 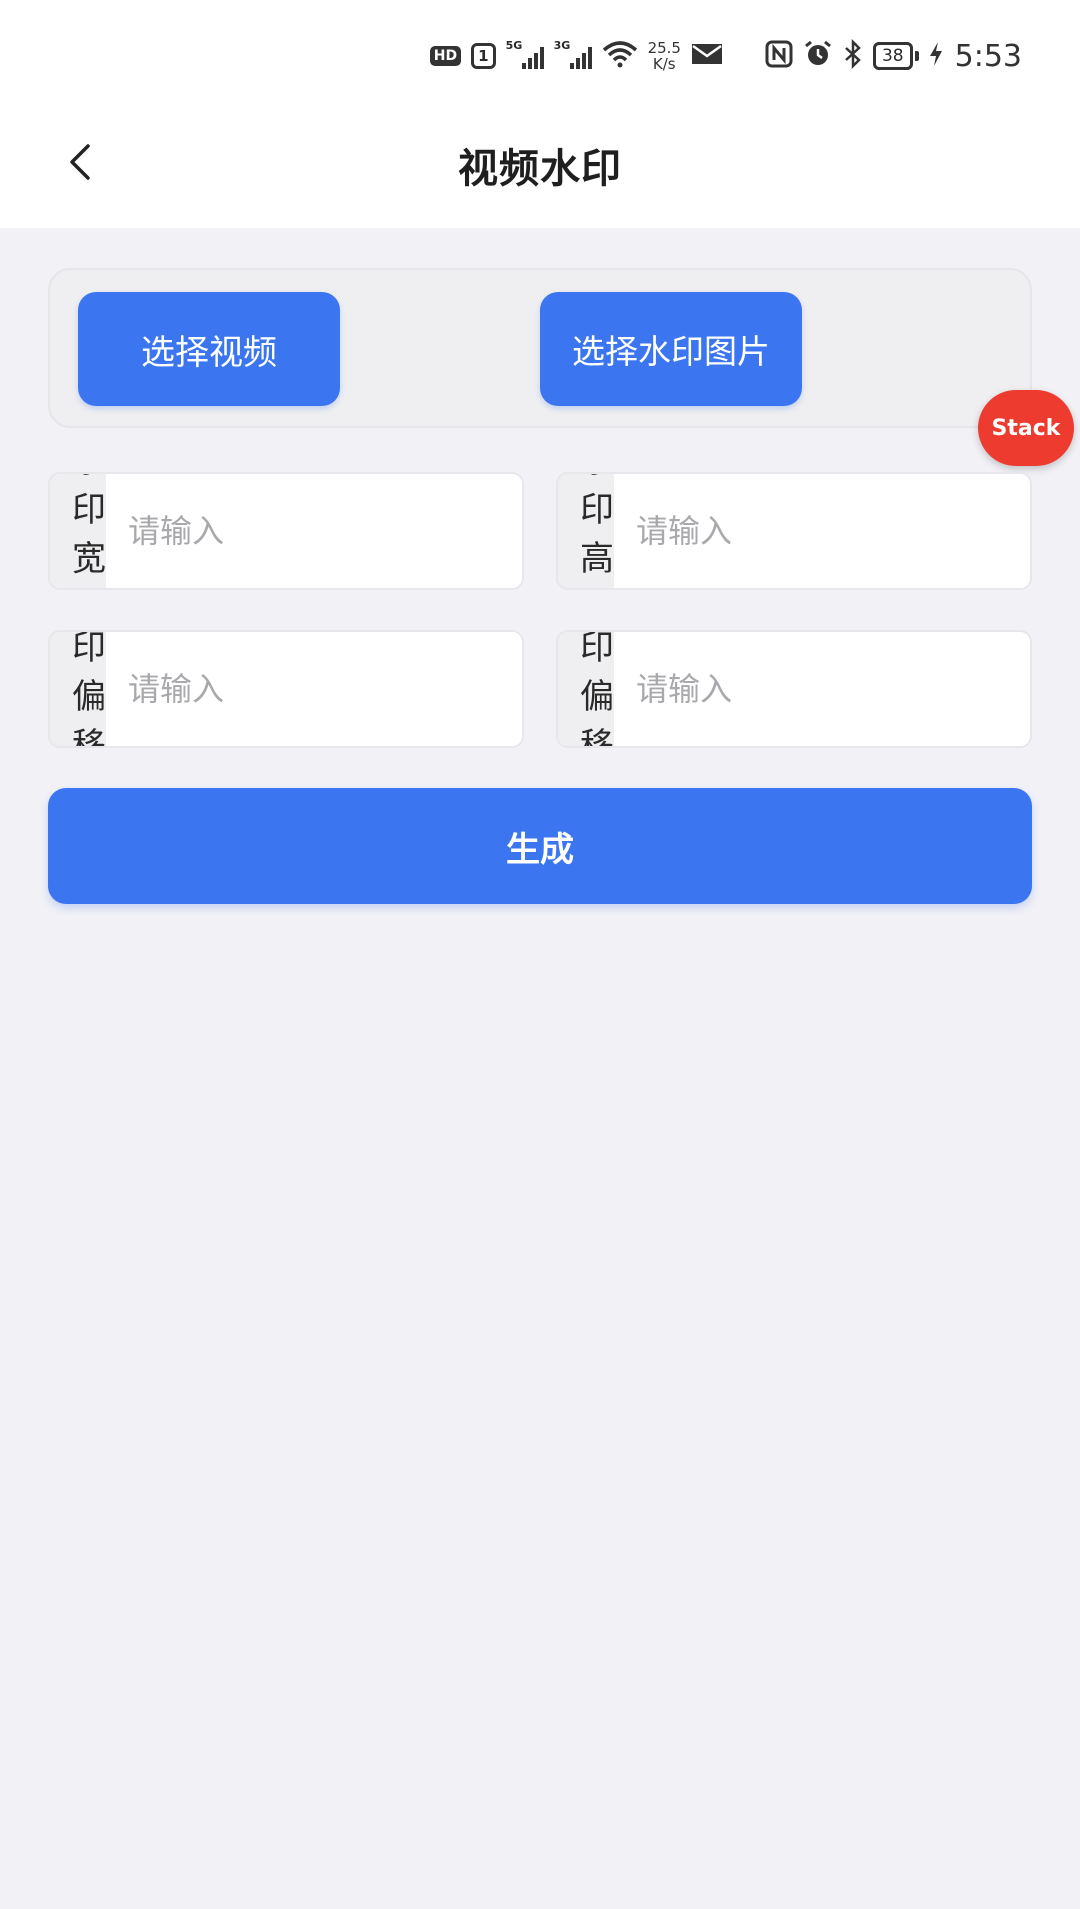 I want to click on watermark-offset-y-input, so click(x=822, y=689).